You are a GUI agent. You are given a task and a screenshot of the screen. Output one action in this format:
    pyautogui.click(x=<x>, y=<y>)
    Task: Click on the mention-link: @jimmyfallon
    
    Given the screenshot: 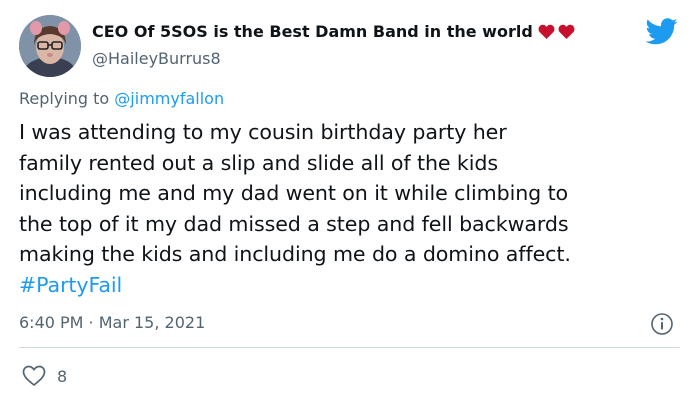 What is the action you would take?
    pyautogui.click(x=169, y=98)
    